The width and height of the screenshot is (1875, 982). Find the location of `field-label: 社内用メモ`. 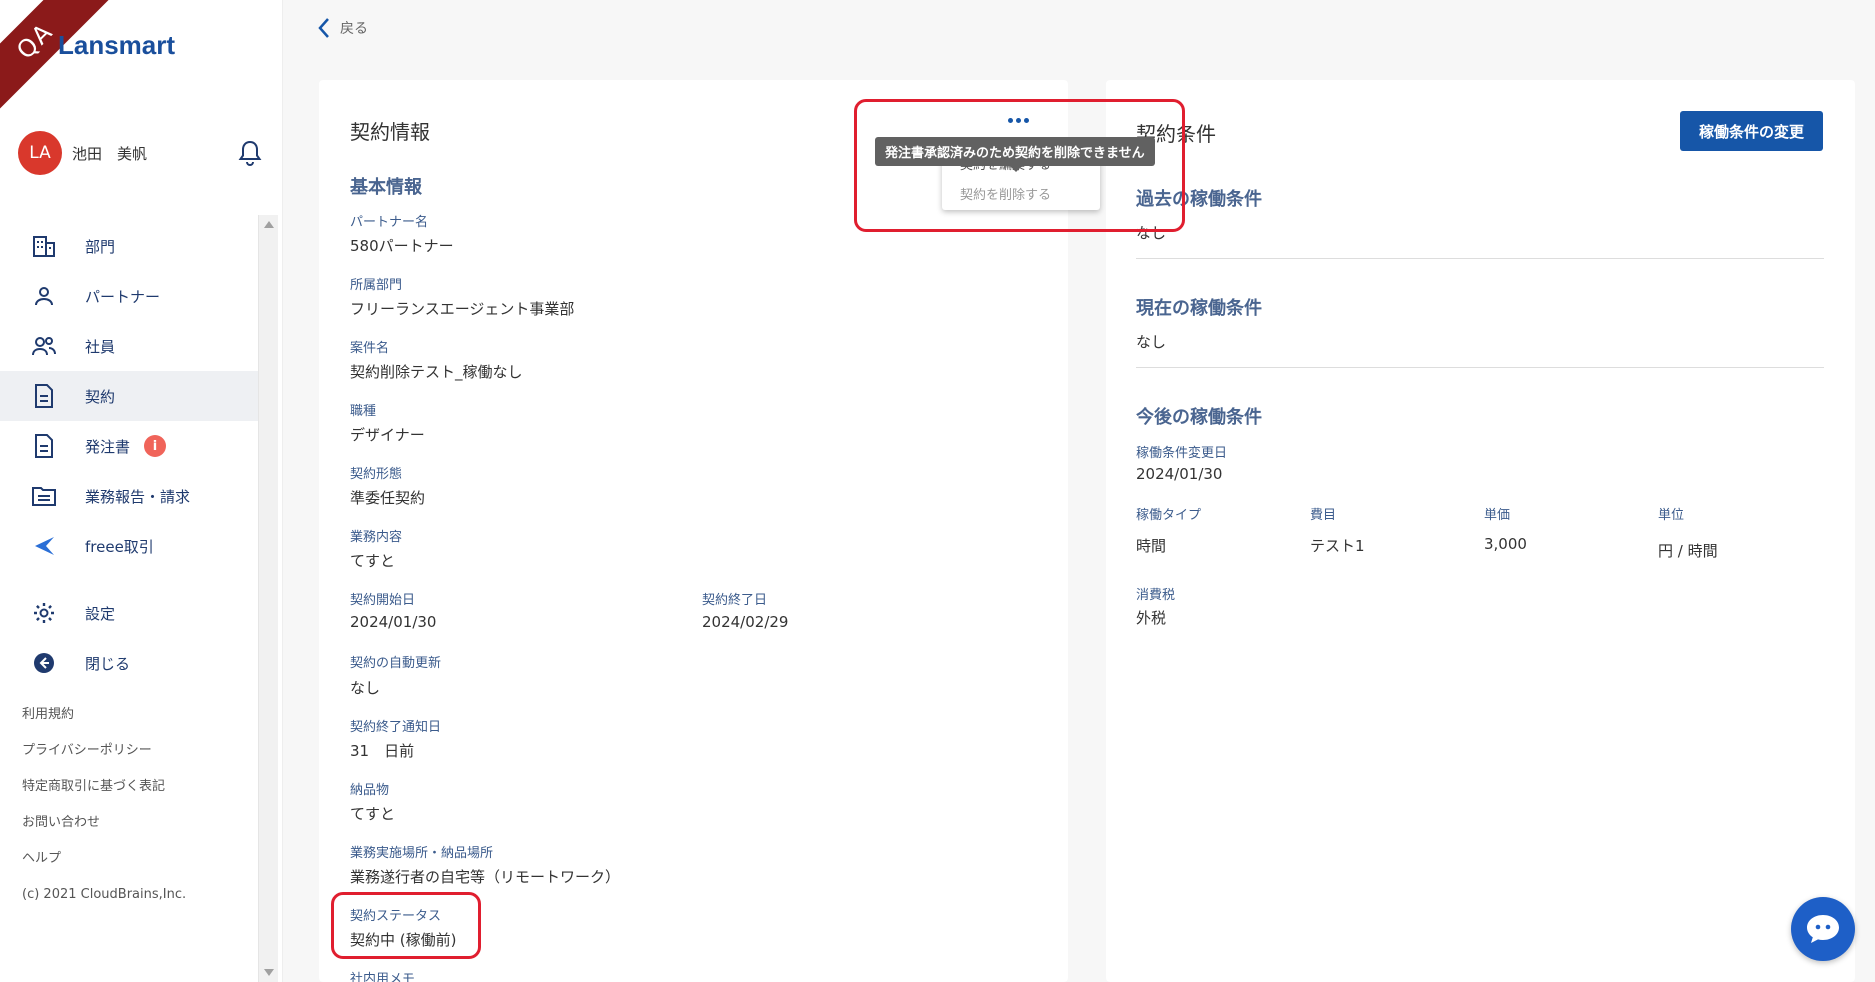

field-label: 社内用メモ is located at coordinates (383, 977).